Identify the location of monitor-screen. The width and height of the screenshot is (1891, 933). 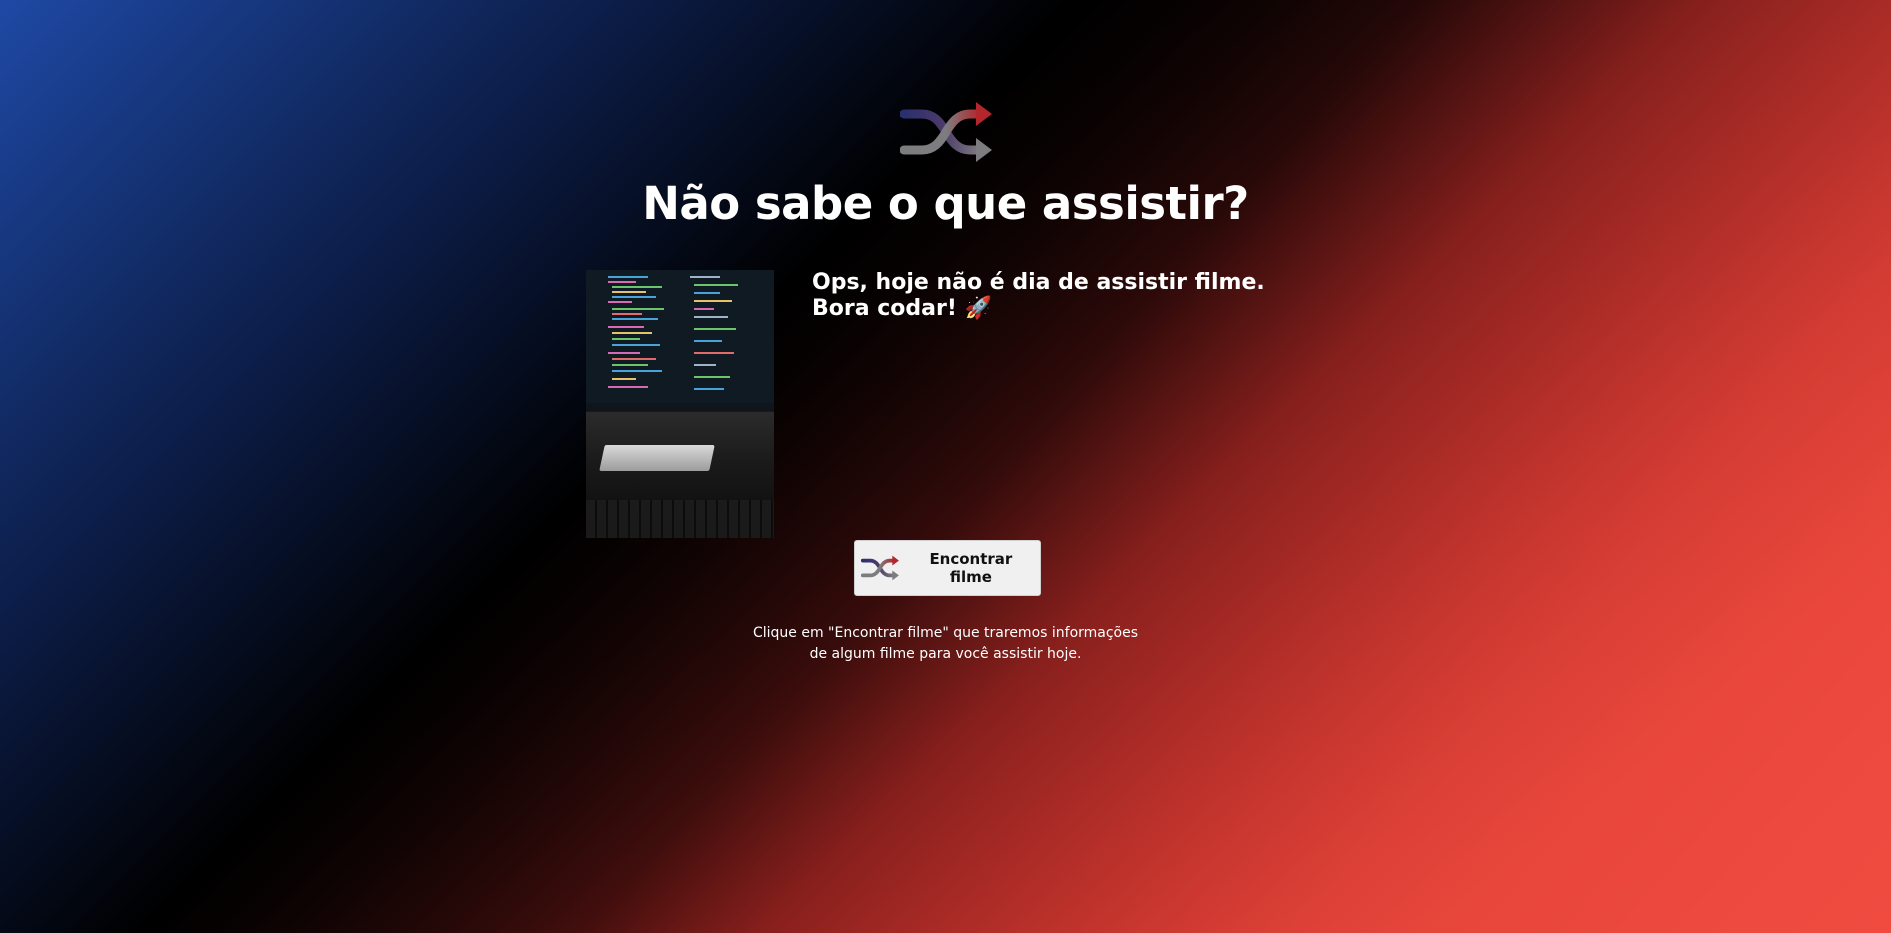
(680, 341).